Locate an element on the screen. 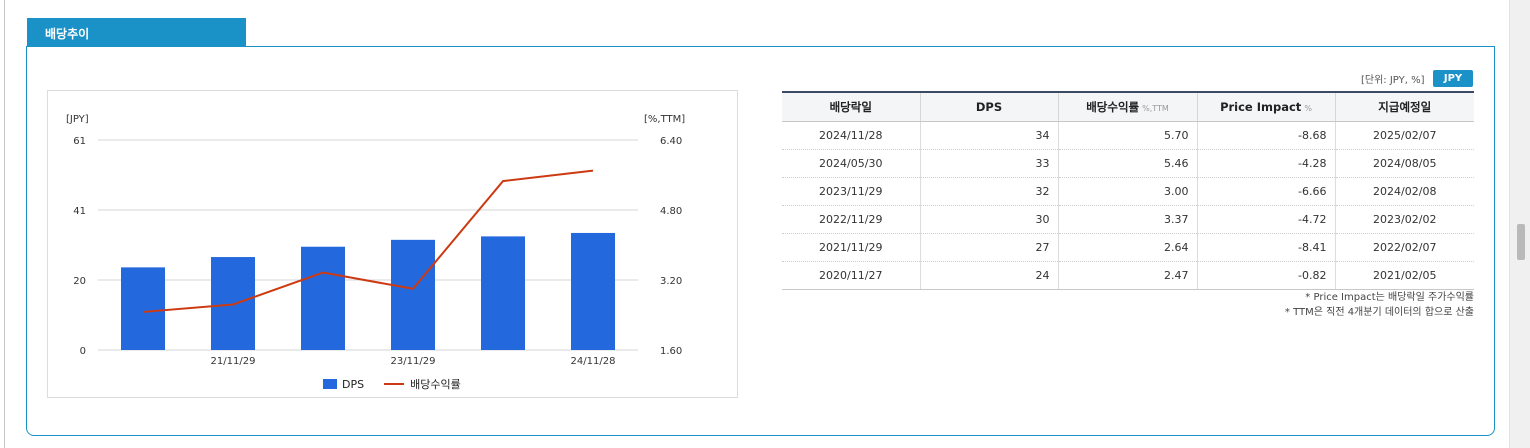  legend-dps-label: DPS is located at coordinates (353, 384).